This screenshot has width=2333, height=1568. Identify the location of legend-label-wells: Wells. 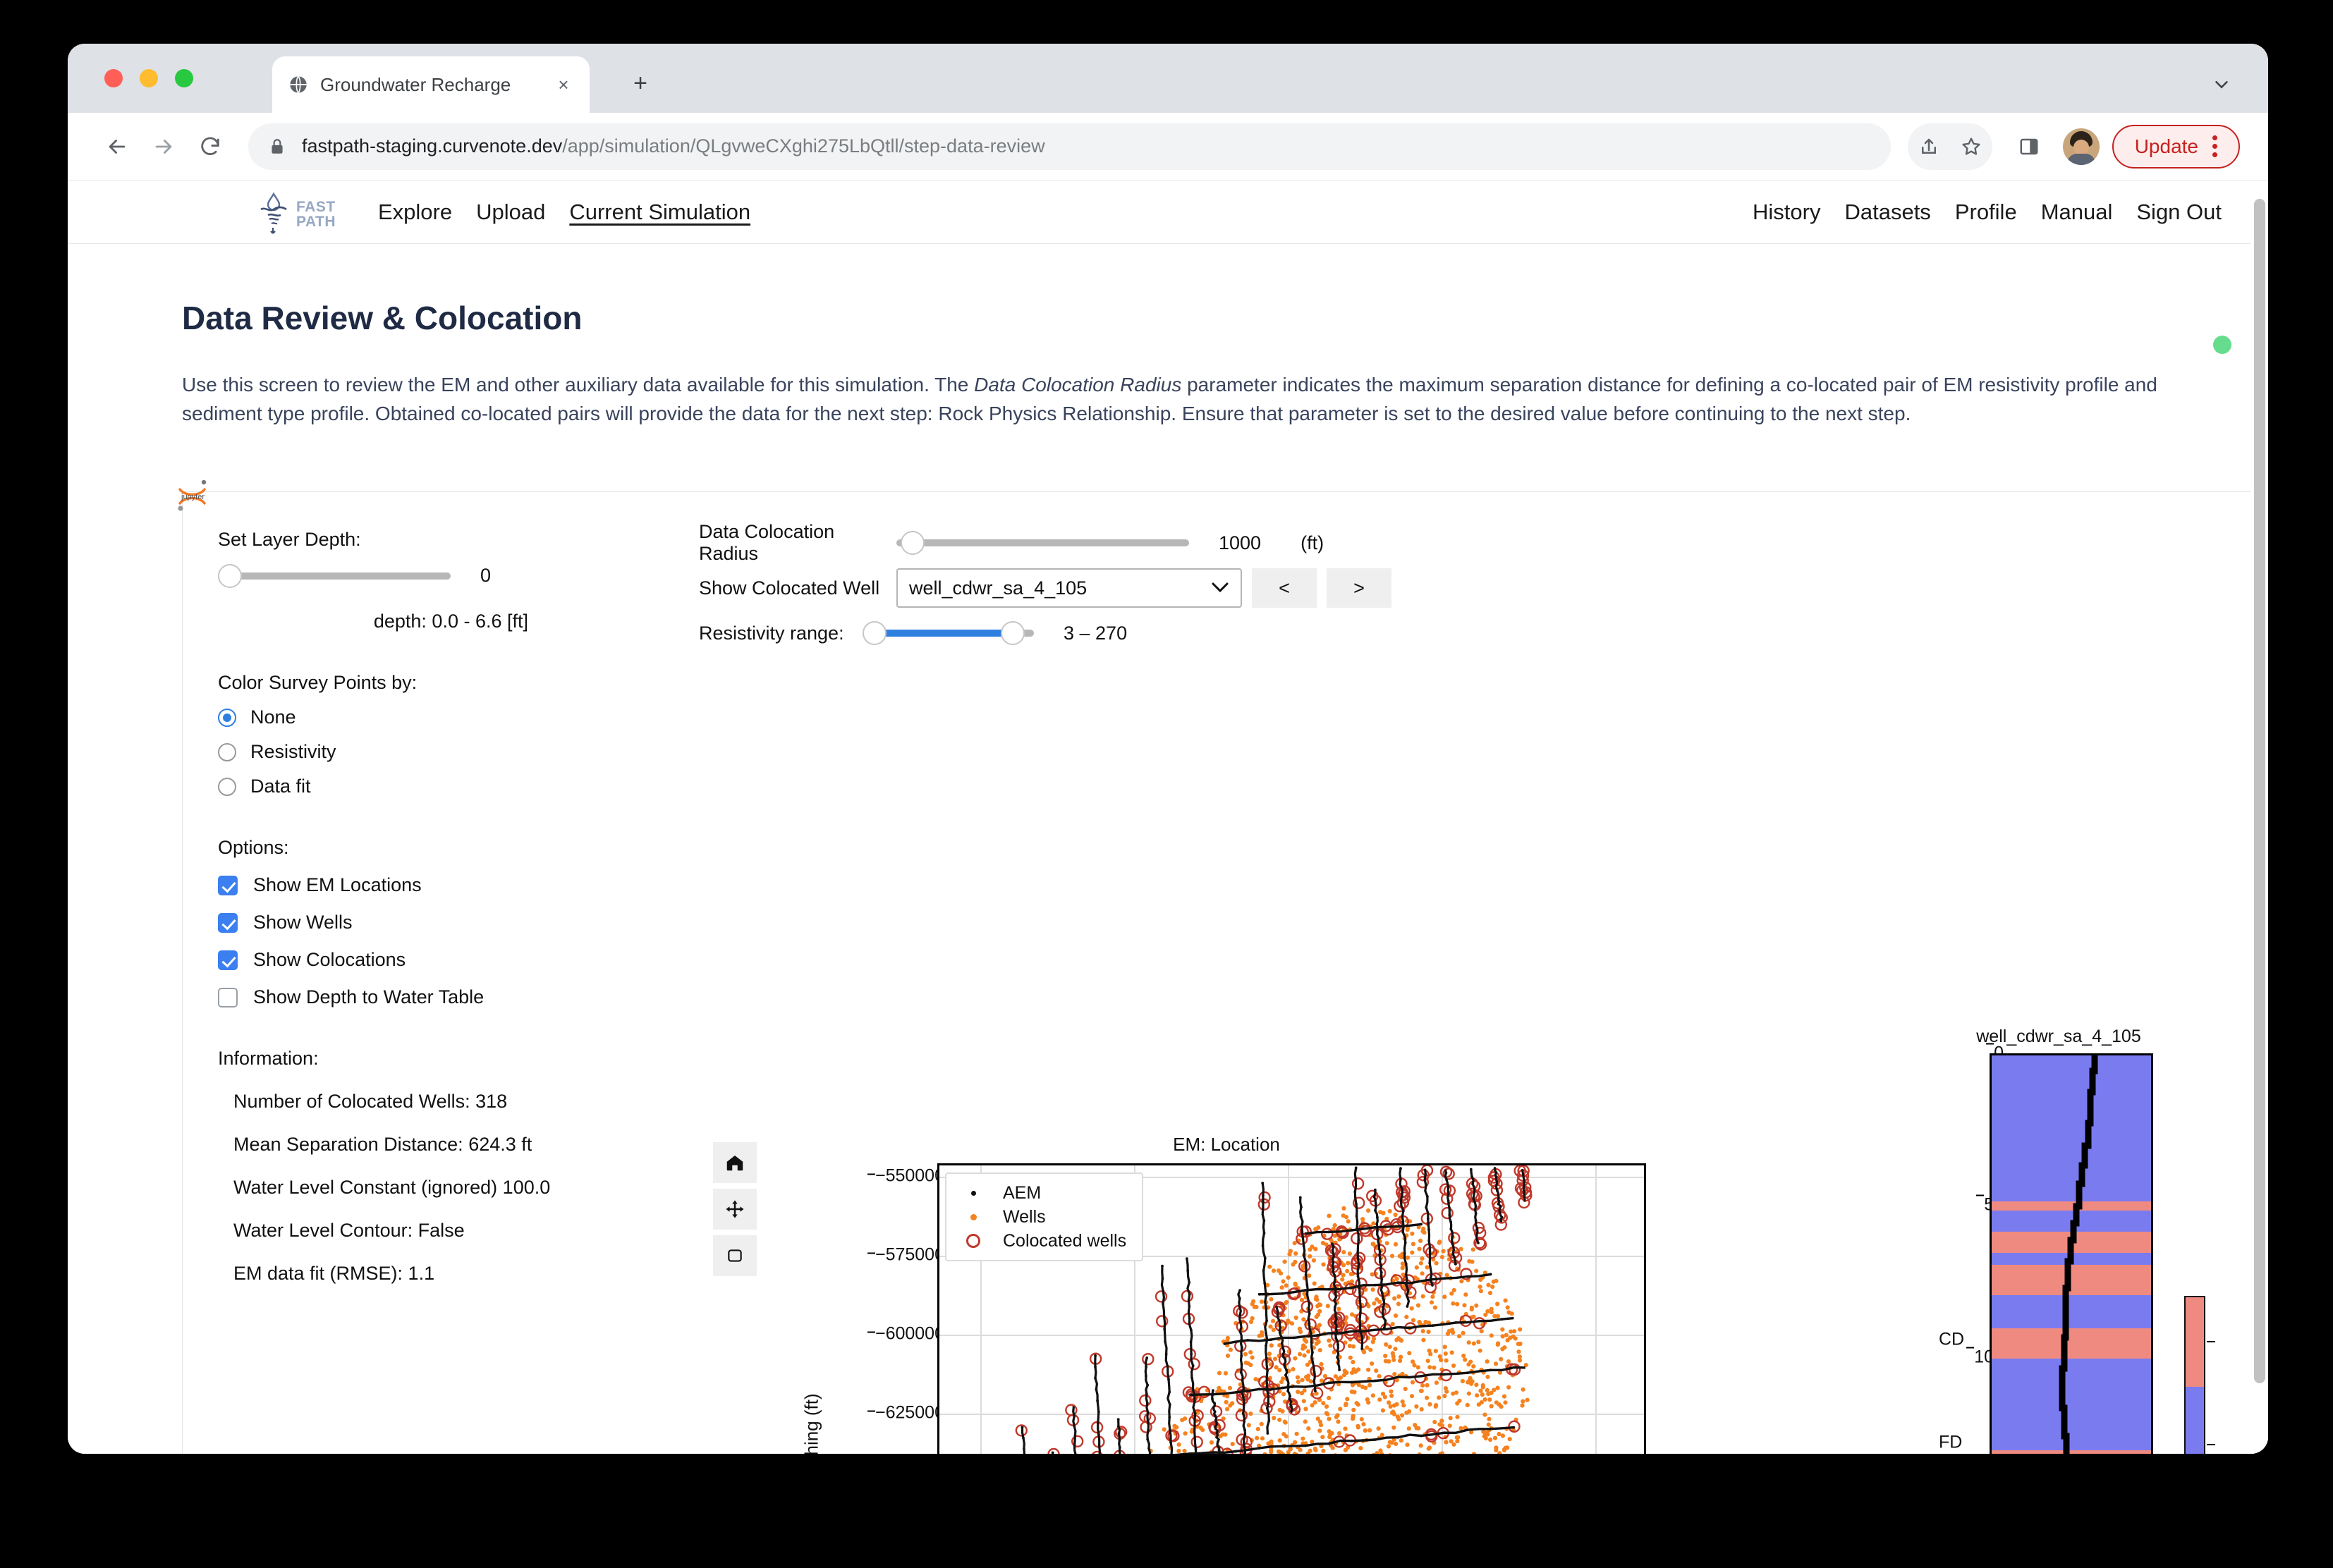
(1024, 1216).